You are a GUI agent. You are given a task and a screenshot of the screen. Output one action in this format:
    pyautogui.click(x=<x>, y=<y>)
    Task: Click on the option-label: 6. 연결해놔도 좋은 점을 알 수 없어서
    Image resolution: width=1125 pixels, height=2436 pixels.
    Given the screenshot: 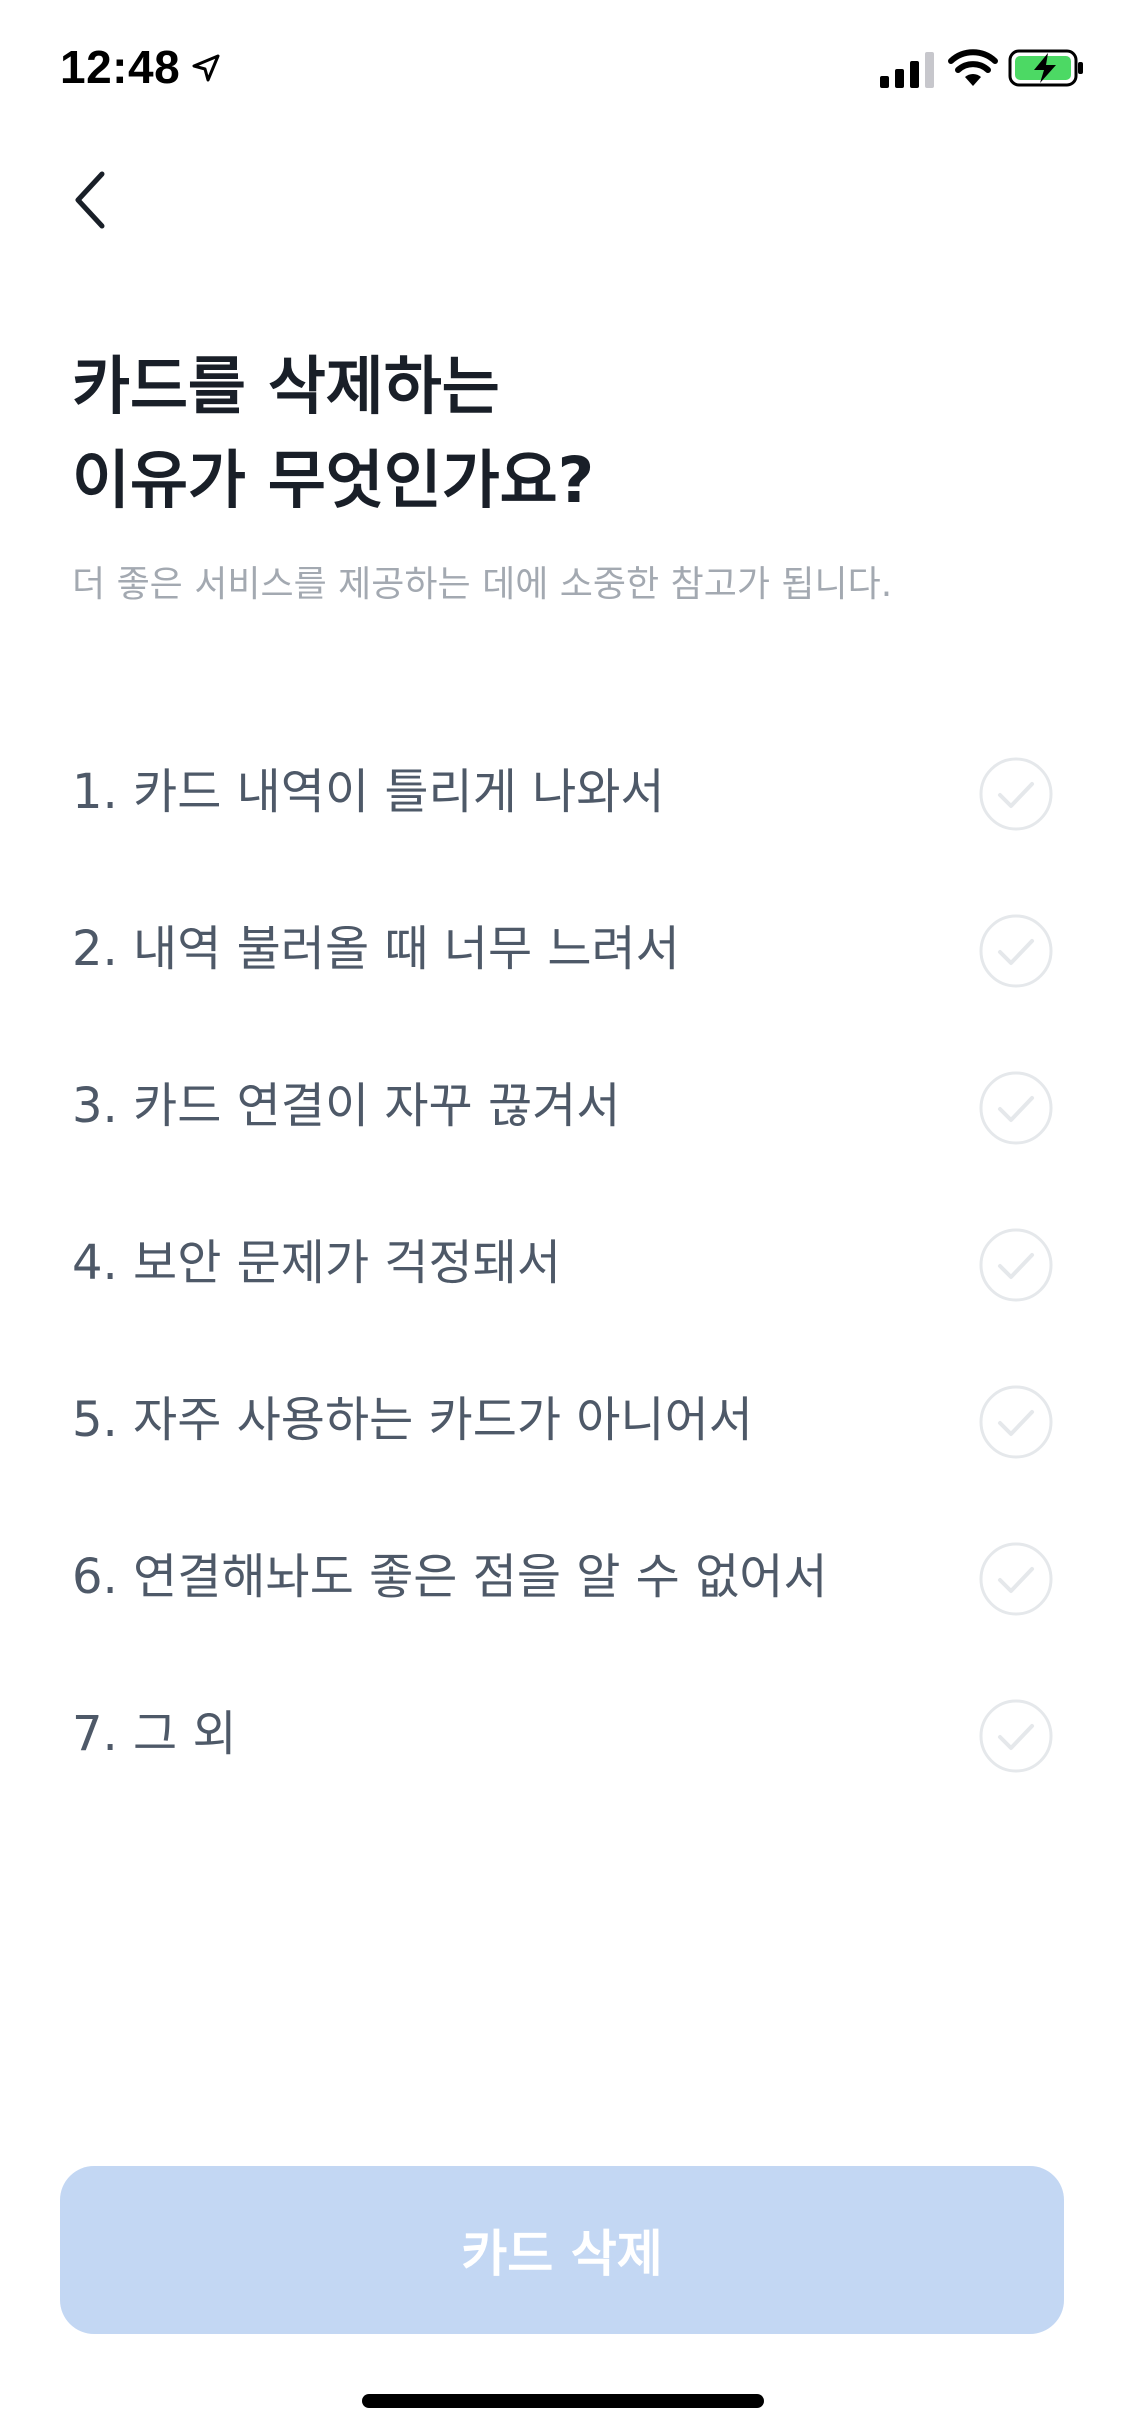 What is the action you would take?
    pyautogui.click(x=450, y=1577)
    